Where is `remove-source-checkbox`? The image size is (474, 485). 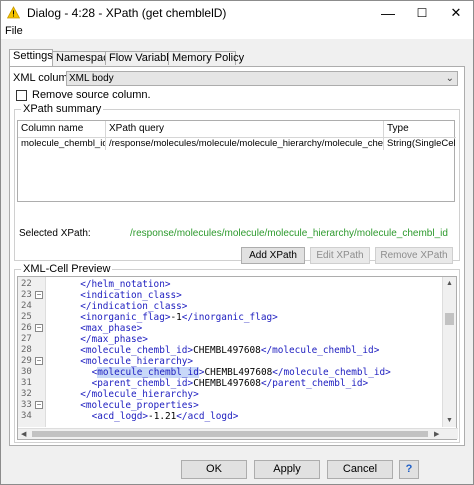 remove-source-checkbox is located at coordinates (21, 95).